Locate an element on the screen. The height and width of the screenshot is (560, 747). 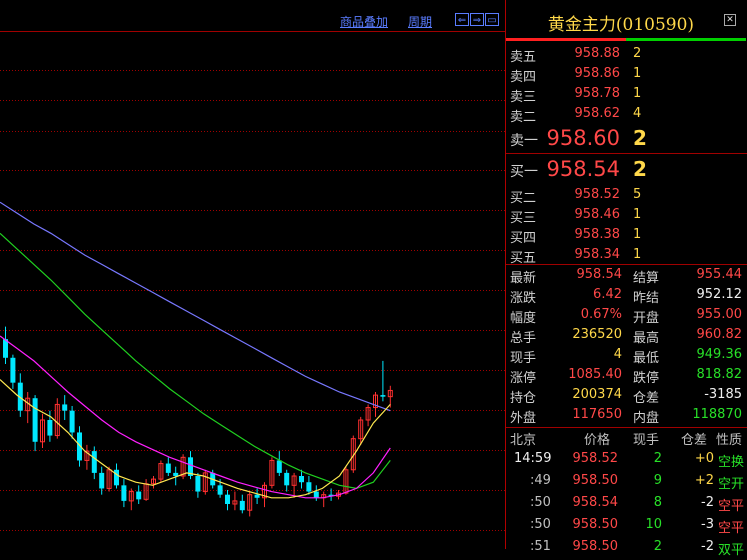
stat-value: 818.82 is located at coordinates (719, 374).